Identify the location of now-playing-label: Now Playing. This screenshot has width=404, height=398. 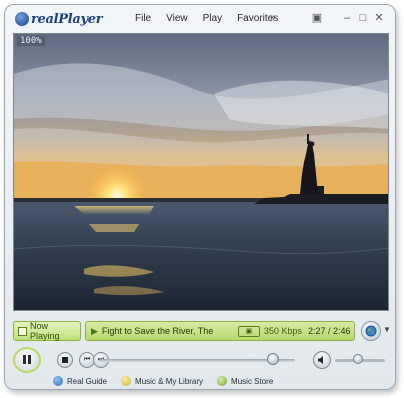
(45, 331).